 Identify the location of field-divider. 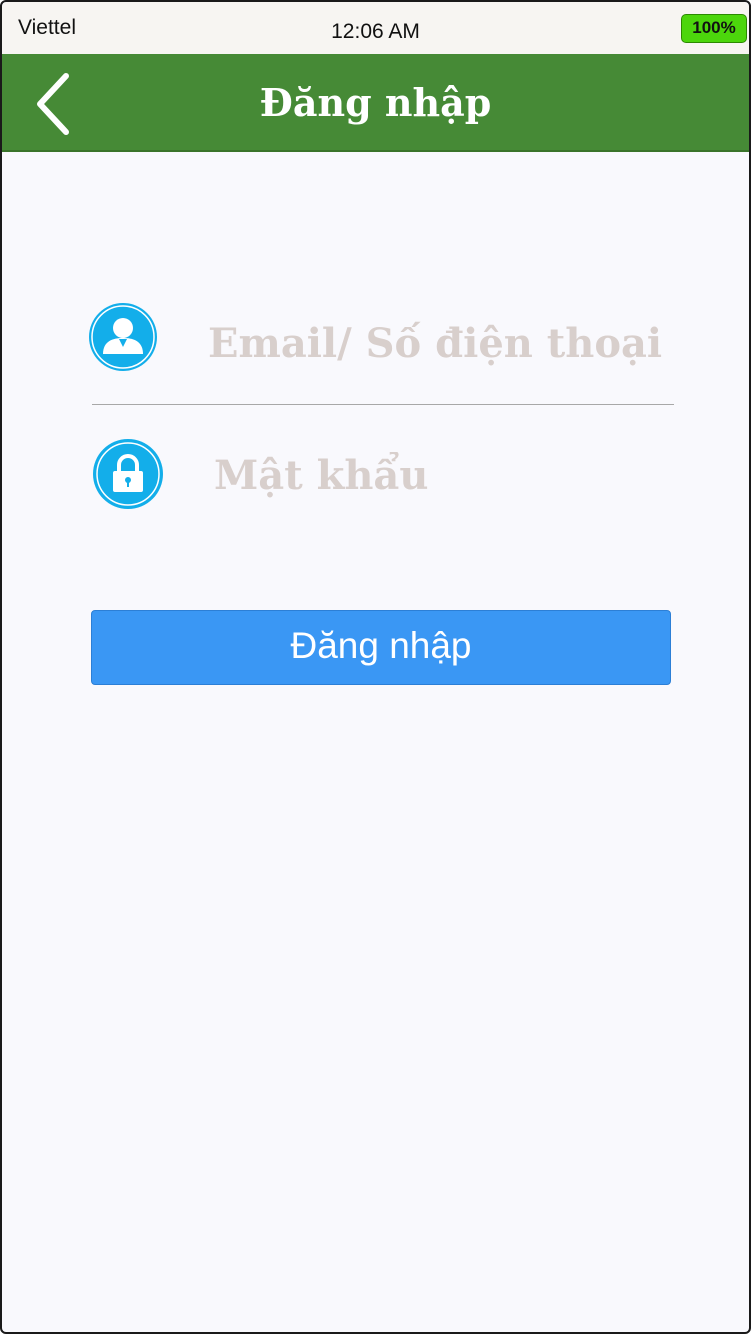
(383, 404).